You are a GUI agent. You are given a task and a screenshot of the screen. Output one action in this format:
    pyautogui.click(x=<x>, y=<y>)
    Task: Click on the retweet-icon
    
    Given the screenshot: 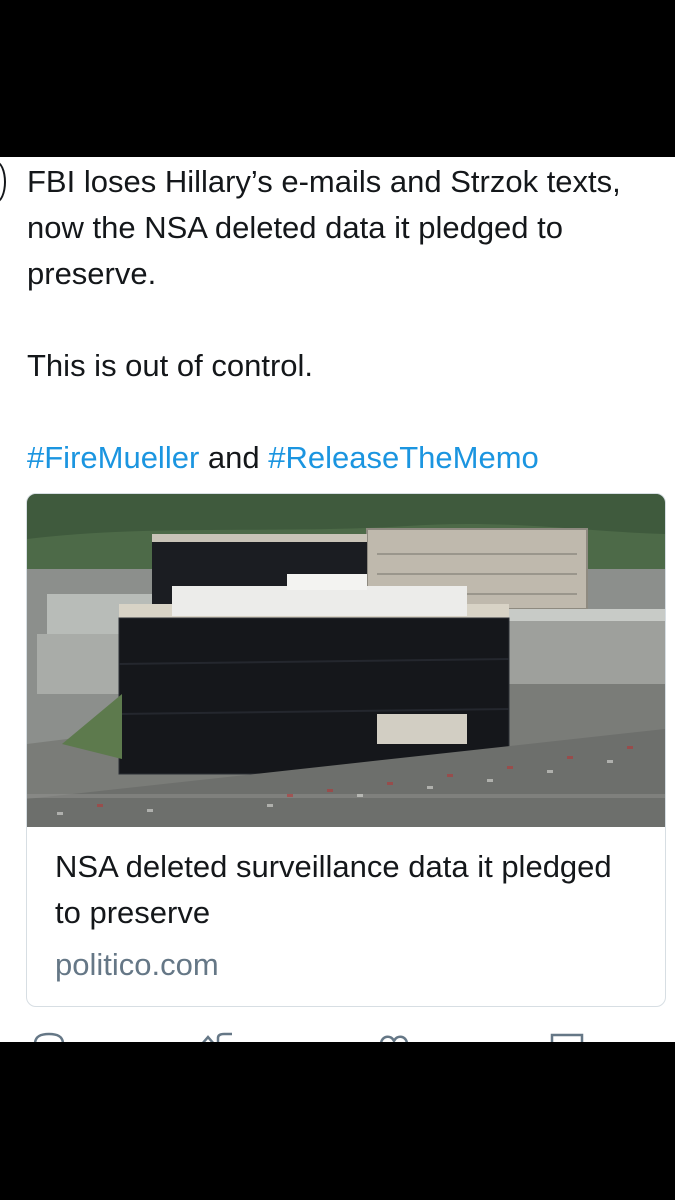 What is the action you would take?
    pyautogui.click(x=218, y=1037)
    